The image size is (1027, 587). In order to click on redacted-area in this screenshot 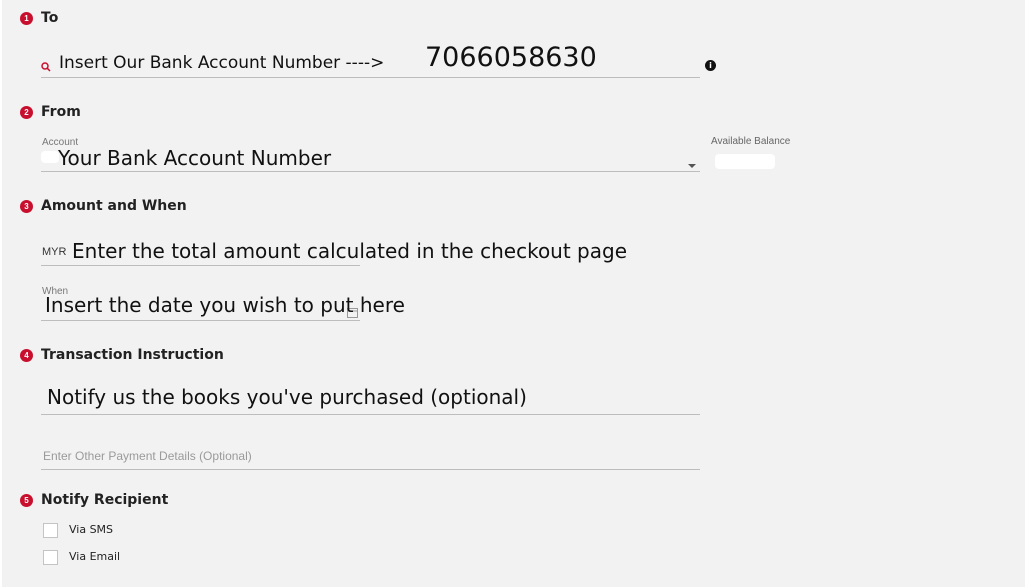, I will do `click(50, 157)`.